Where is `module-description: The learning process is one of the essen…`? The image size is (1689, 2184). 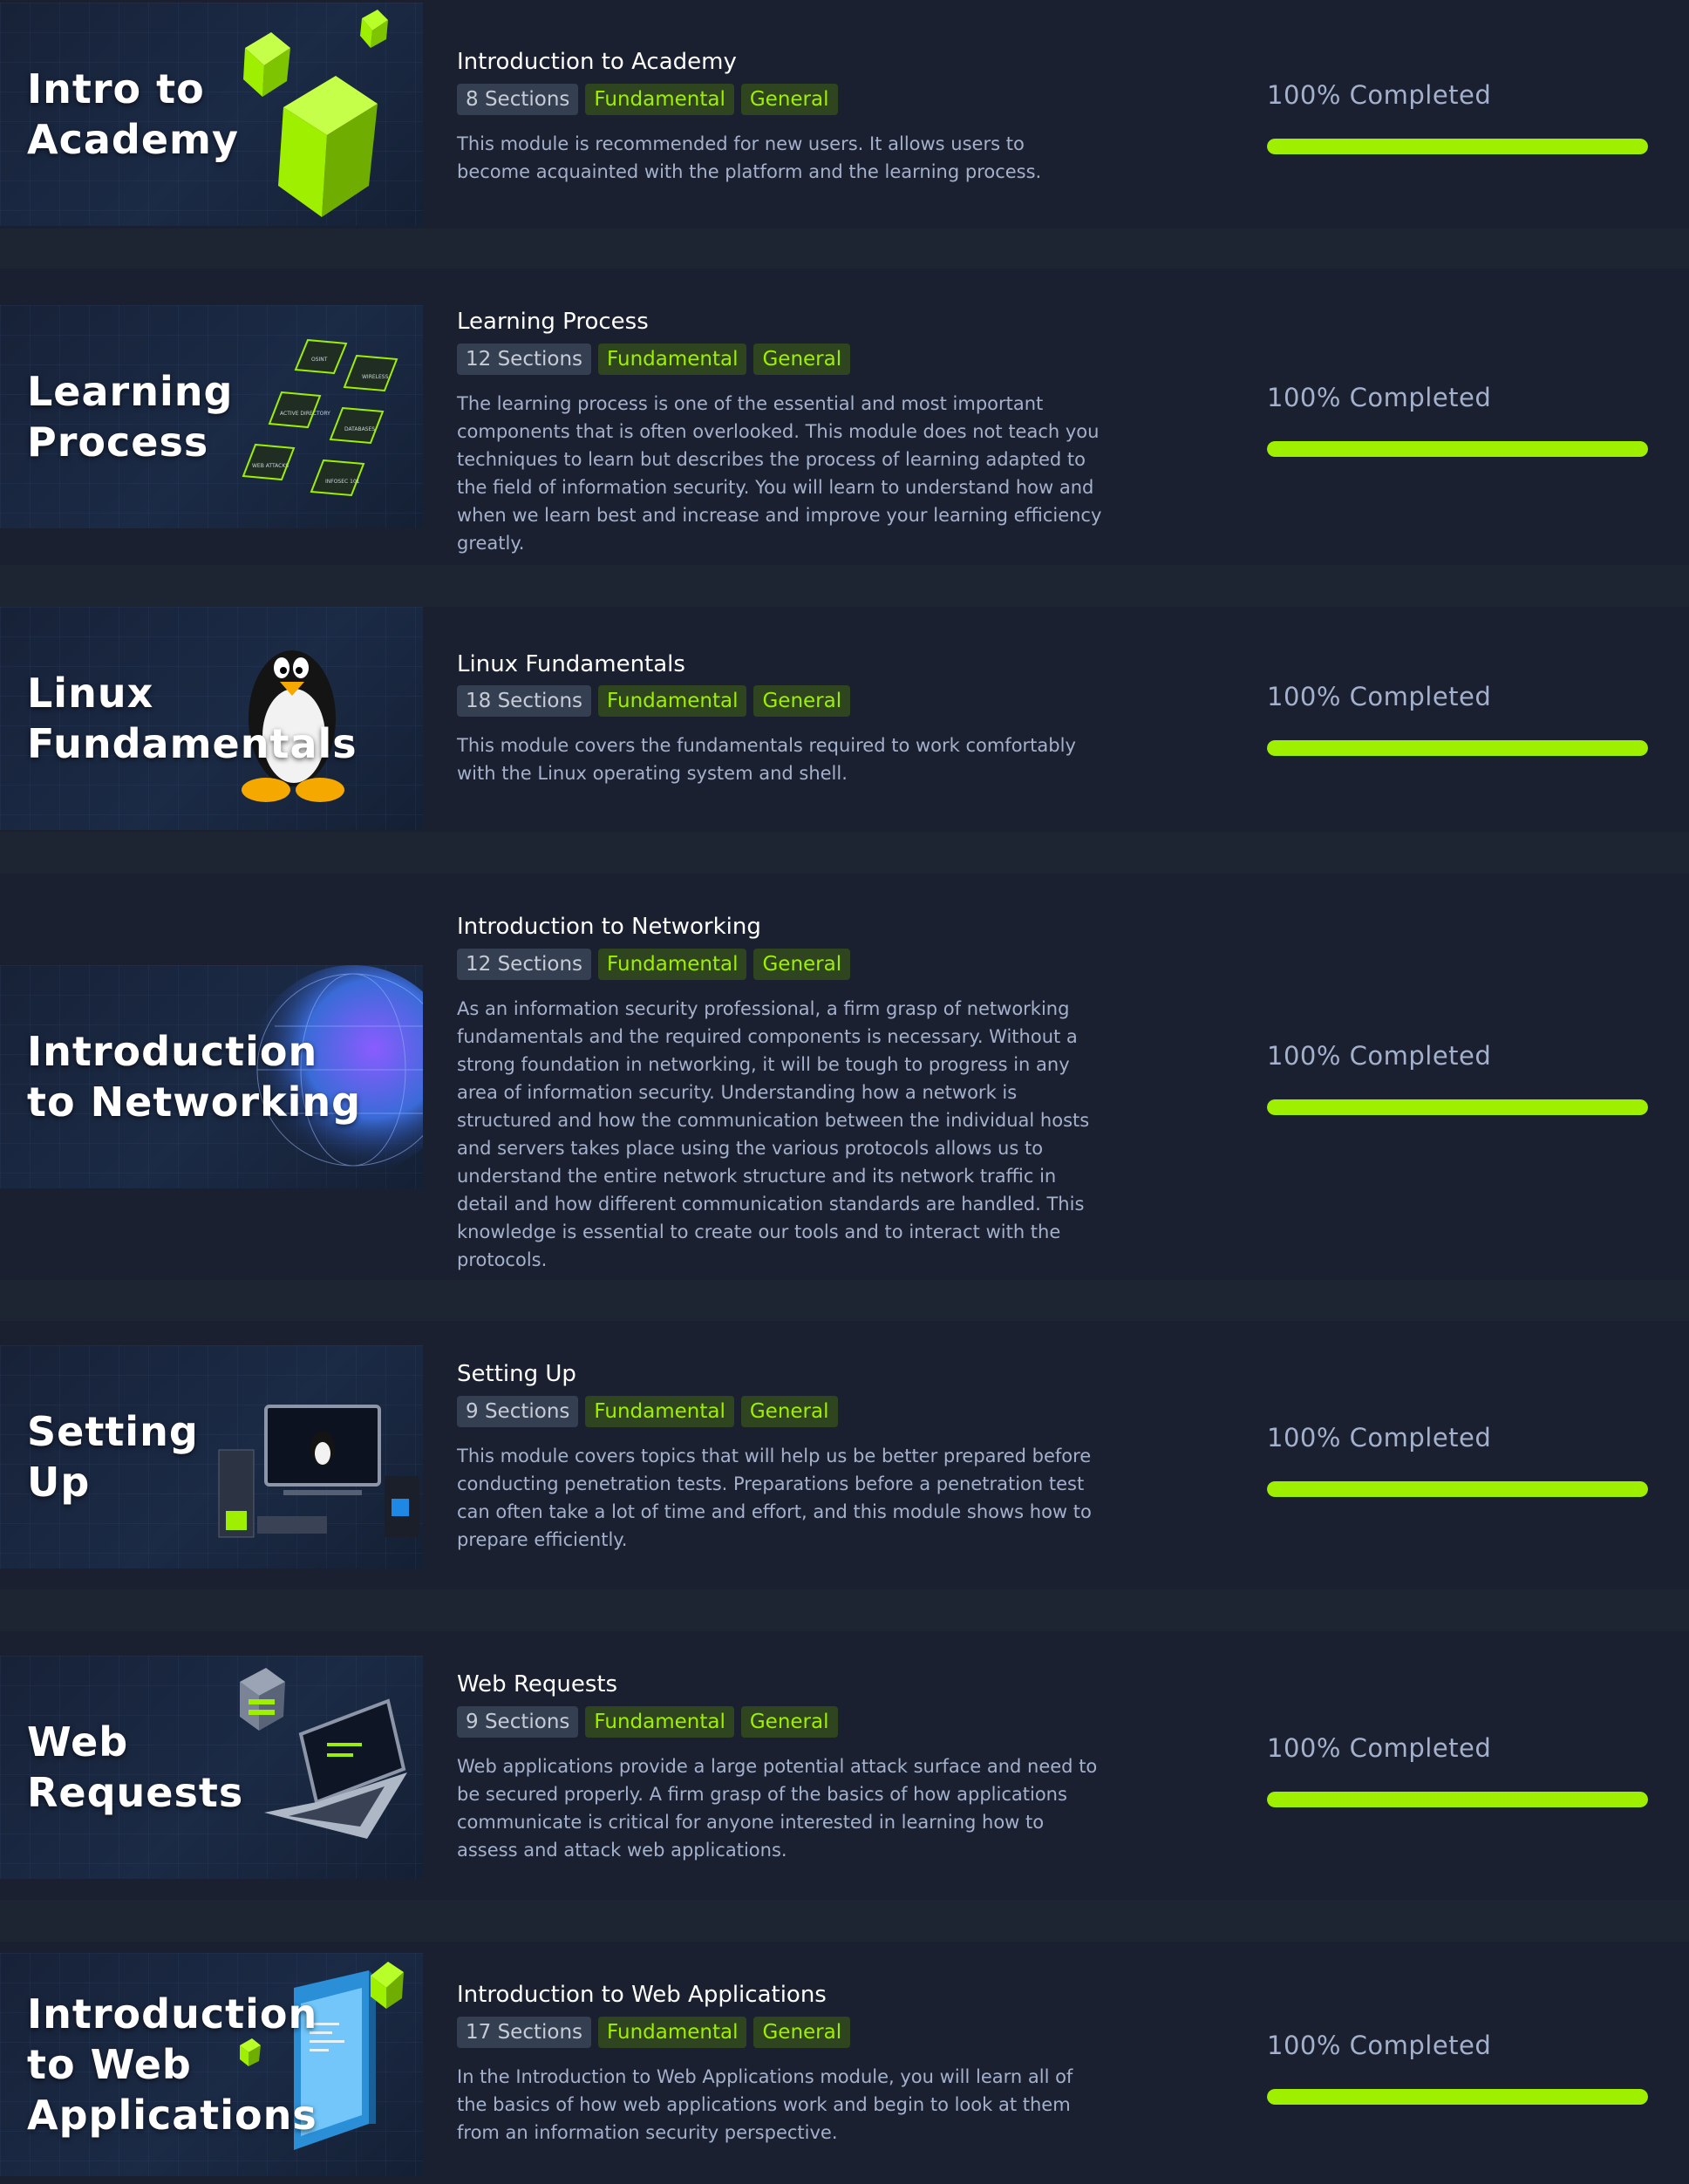
module-description: The learning process is one of the essen… is located at coordinates (779, 473).